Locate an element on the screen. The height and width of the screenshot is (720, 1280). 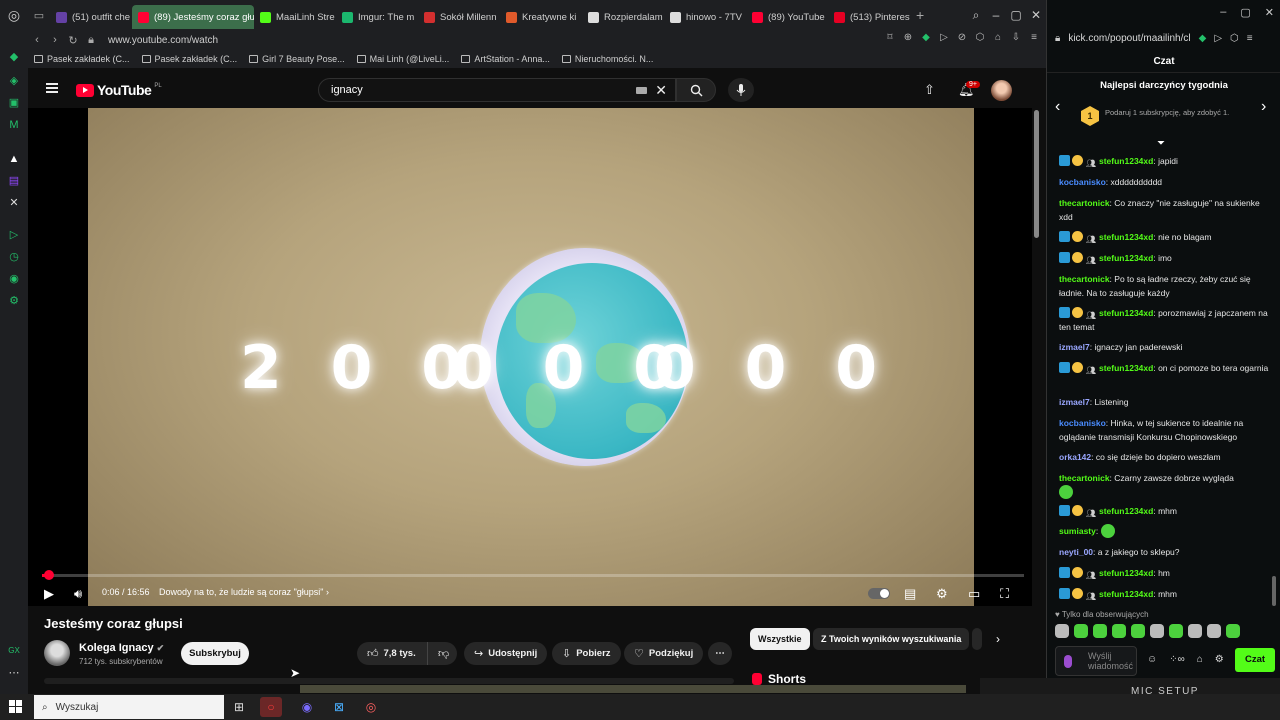
close-icon: ✕ is located at coordinates (1036, 15).